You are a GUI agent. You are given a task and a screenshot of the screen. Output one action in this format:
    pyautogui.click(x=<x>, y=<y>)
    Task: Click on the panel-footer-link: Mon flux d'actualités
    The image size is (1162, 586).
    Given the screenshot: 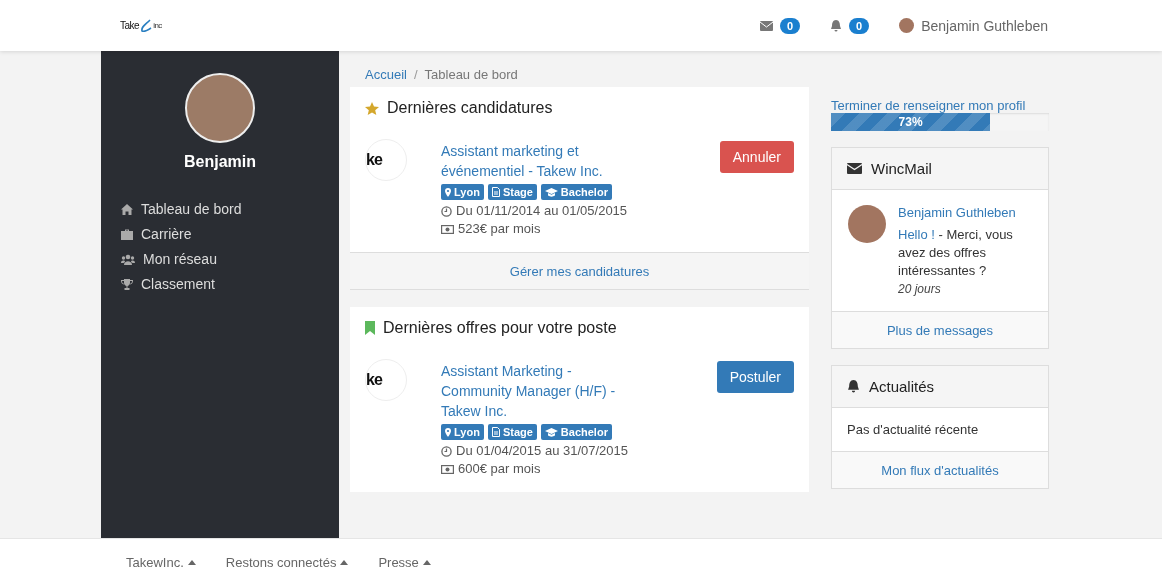 What is the action you would take?
    pyautogui.click(x=940, y=470)
    